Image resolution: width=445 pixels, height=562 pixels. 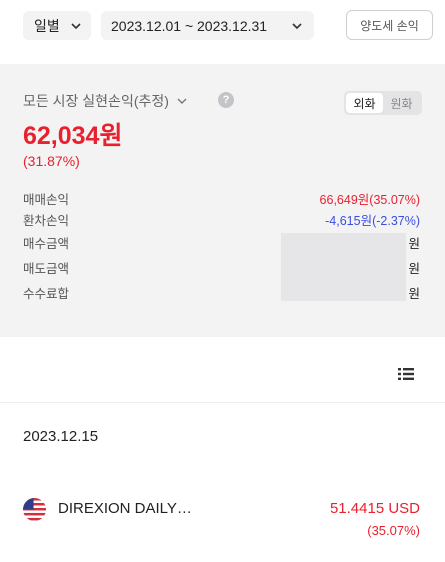 I want to click on period-label: 일별, so click(x=47, y=25).